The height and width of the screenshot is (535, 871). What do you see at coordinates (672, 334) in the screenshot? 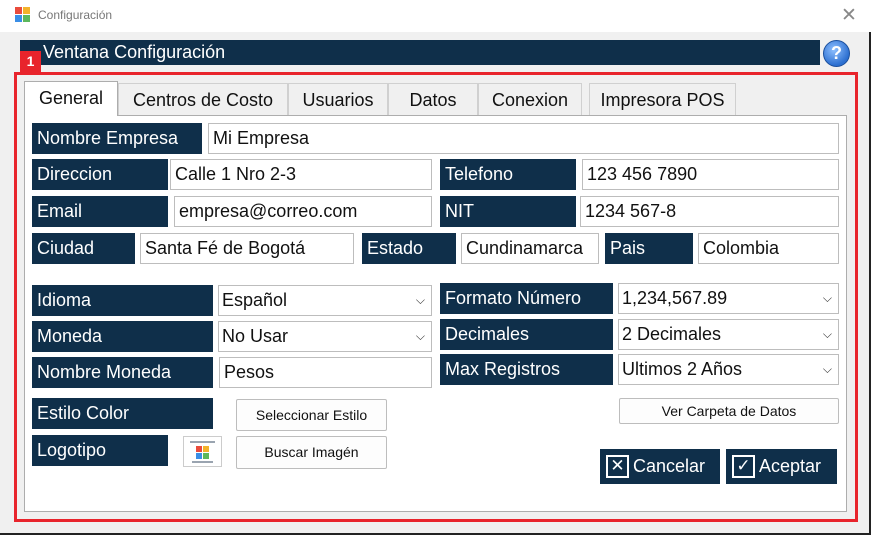
I see `decimals-value: 2 Decimales` at bounding box center [672, 334].